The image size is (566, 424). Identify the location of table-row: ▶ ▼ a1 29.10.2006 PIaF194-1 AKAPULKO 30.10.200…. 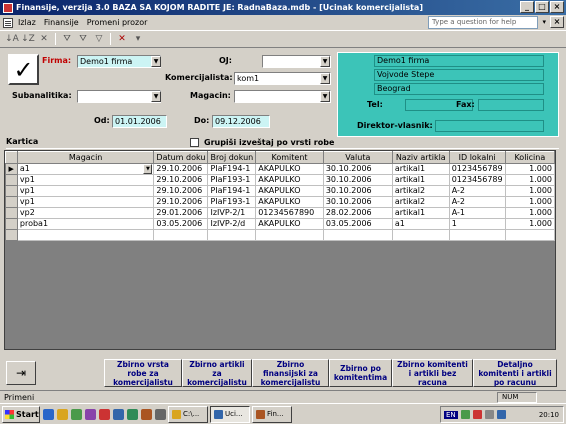
(280, 169).